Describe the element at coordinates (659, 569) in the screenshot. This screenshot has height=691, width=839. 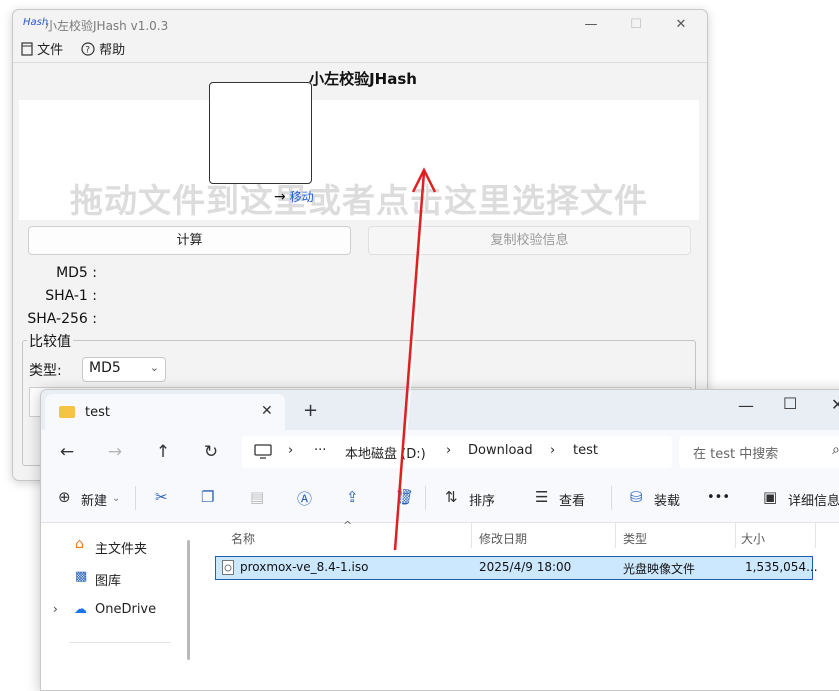
I see `file-type: 光盘映像文件` at that location.